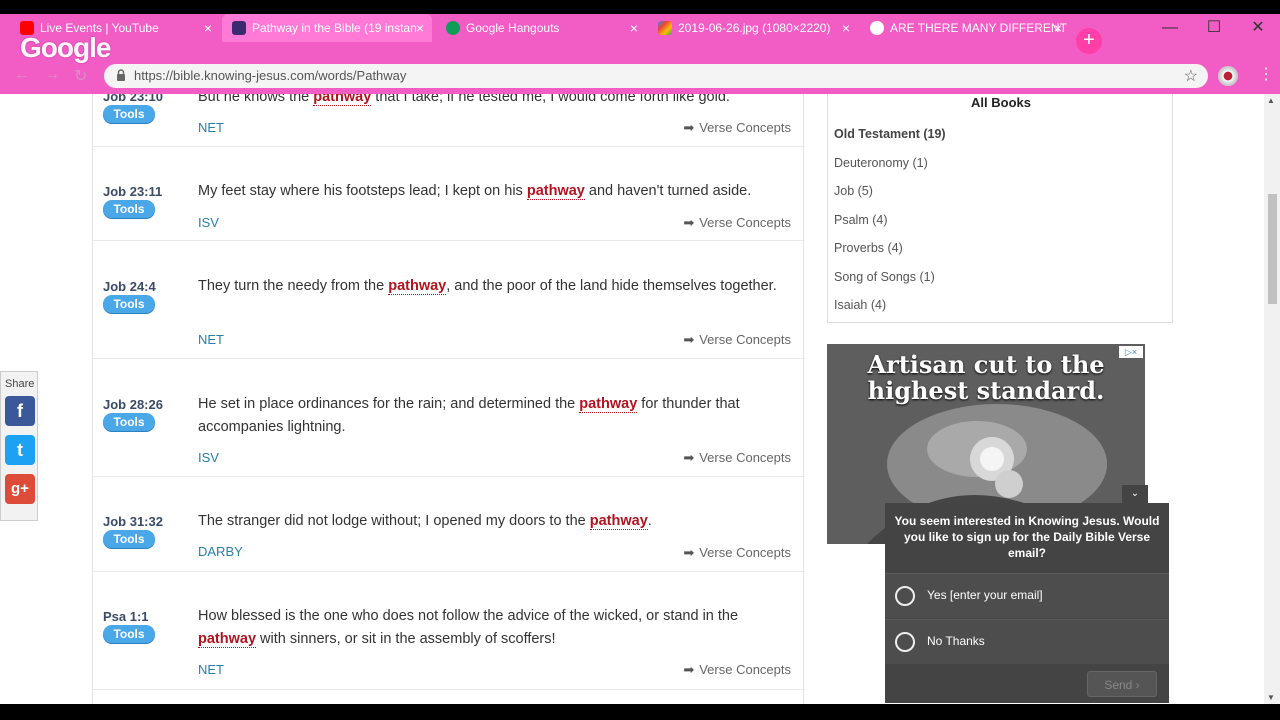 This screenshot has width=1280, height=720. What do you see at coordinates (133, 99) in the screenshot?
I see `verse-reference: Job 23:10` at bounding box center [133, 99].